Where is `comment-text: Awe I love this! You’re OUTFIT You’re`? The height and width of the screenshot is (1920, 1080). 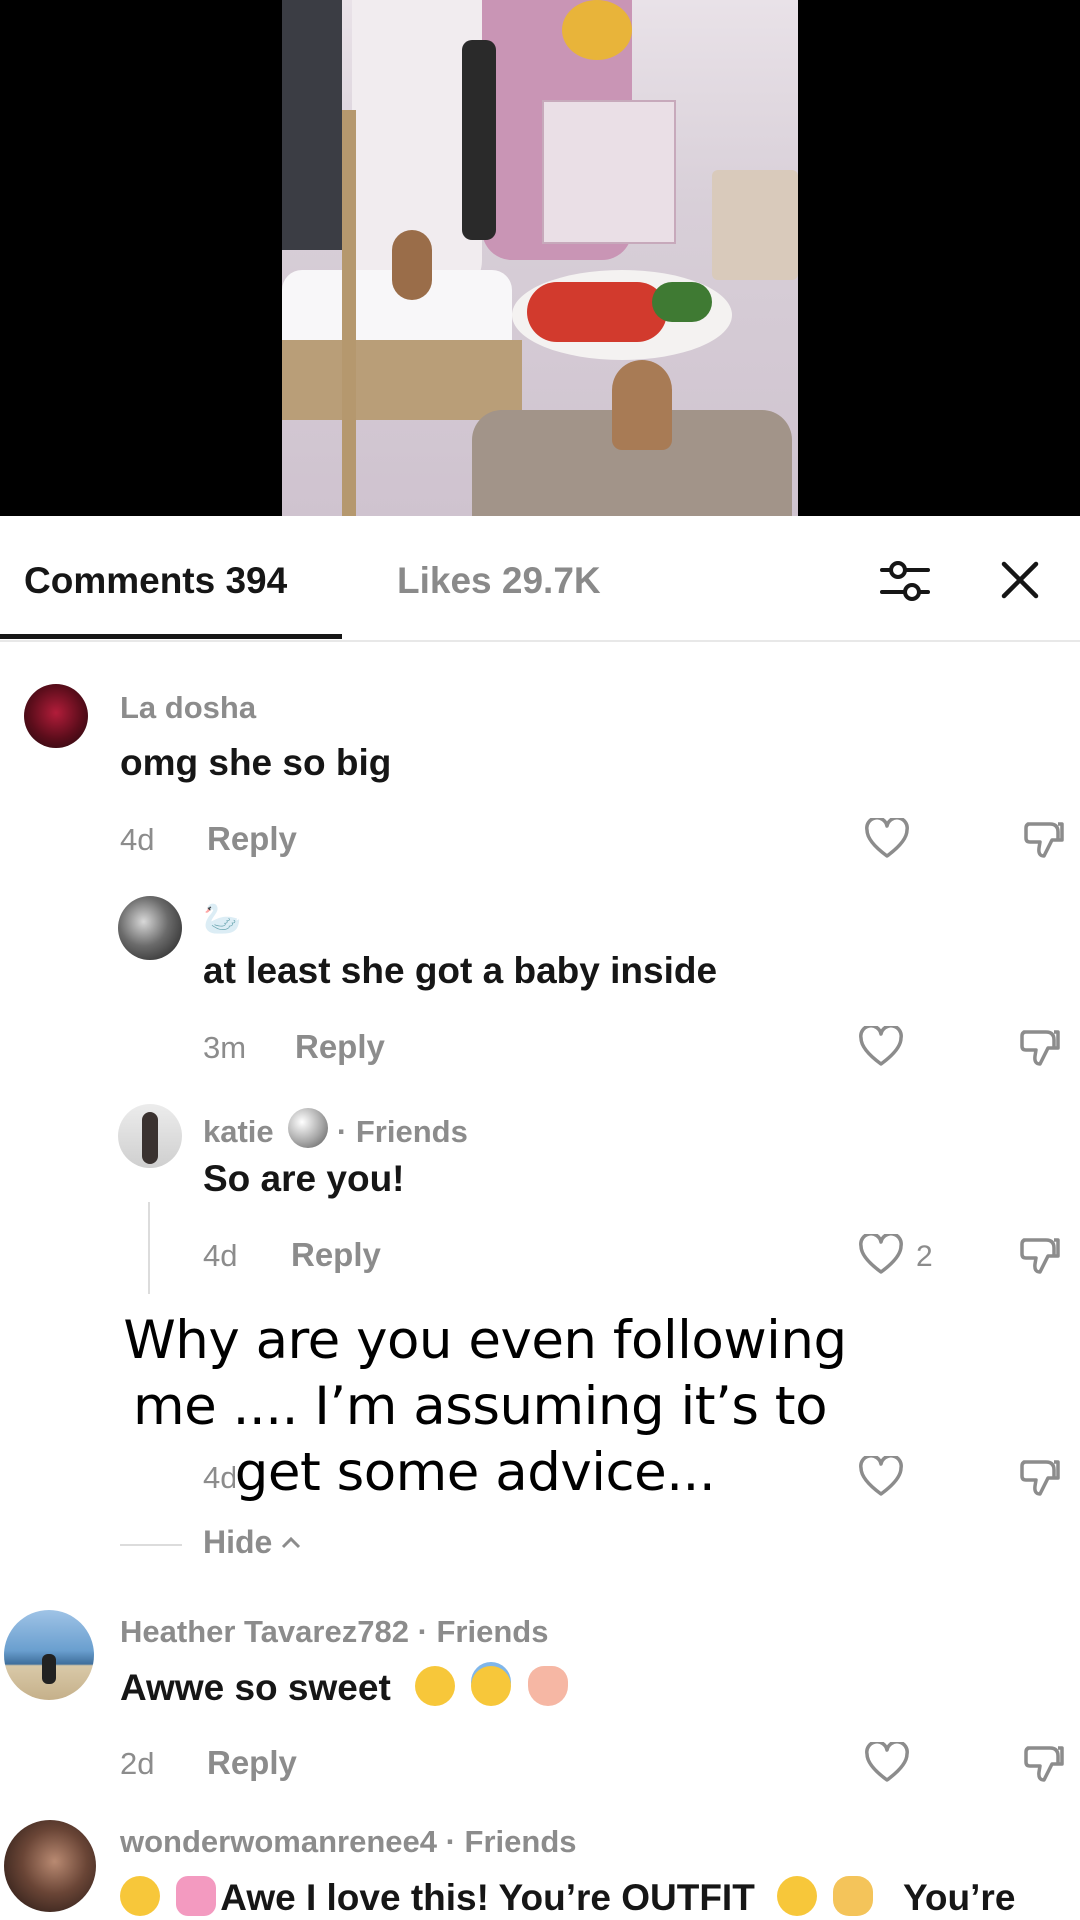 comment-text: Awe I love this! You’re OUTFIT You’re is located at coordinates (567, 1897).